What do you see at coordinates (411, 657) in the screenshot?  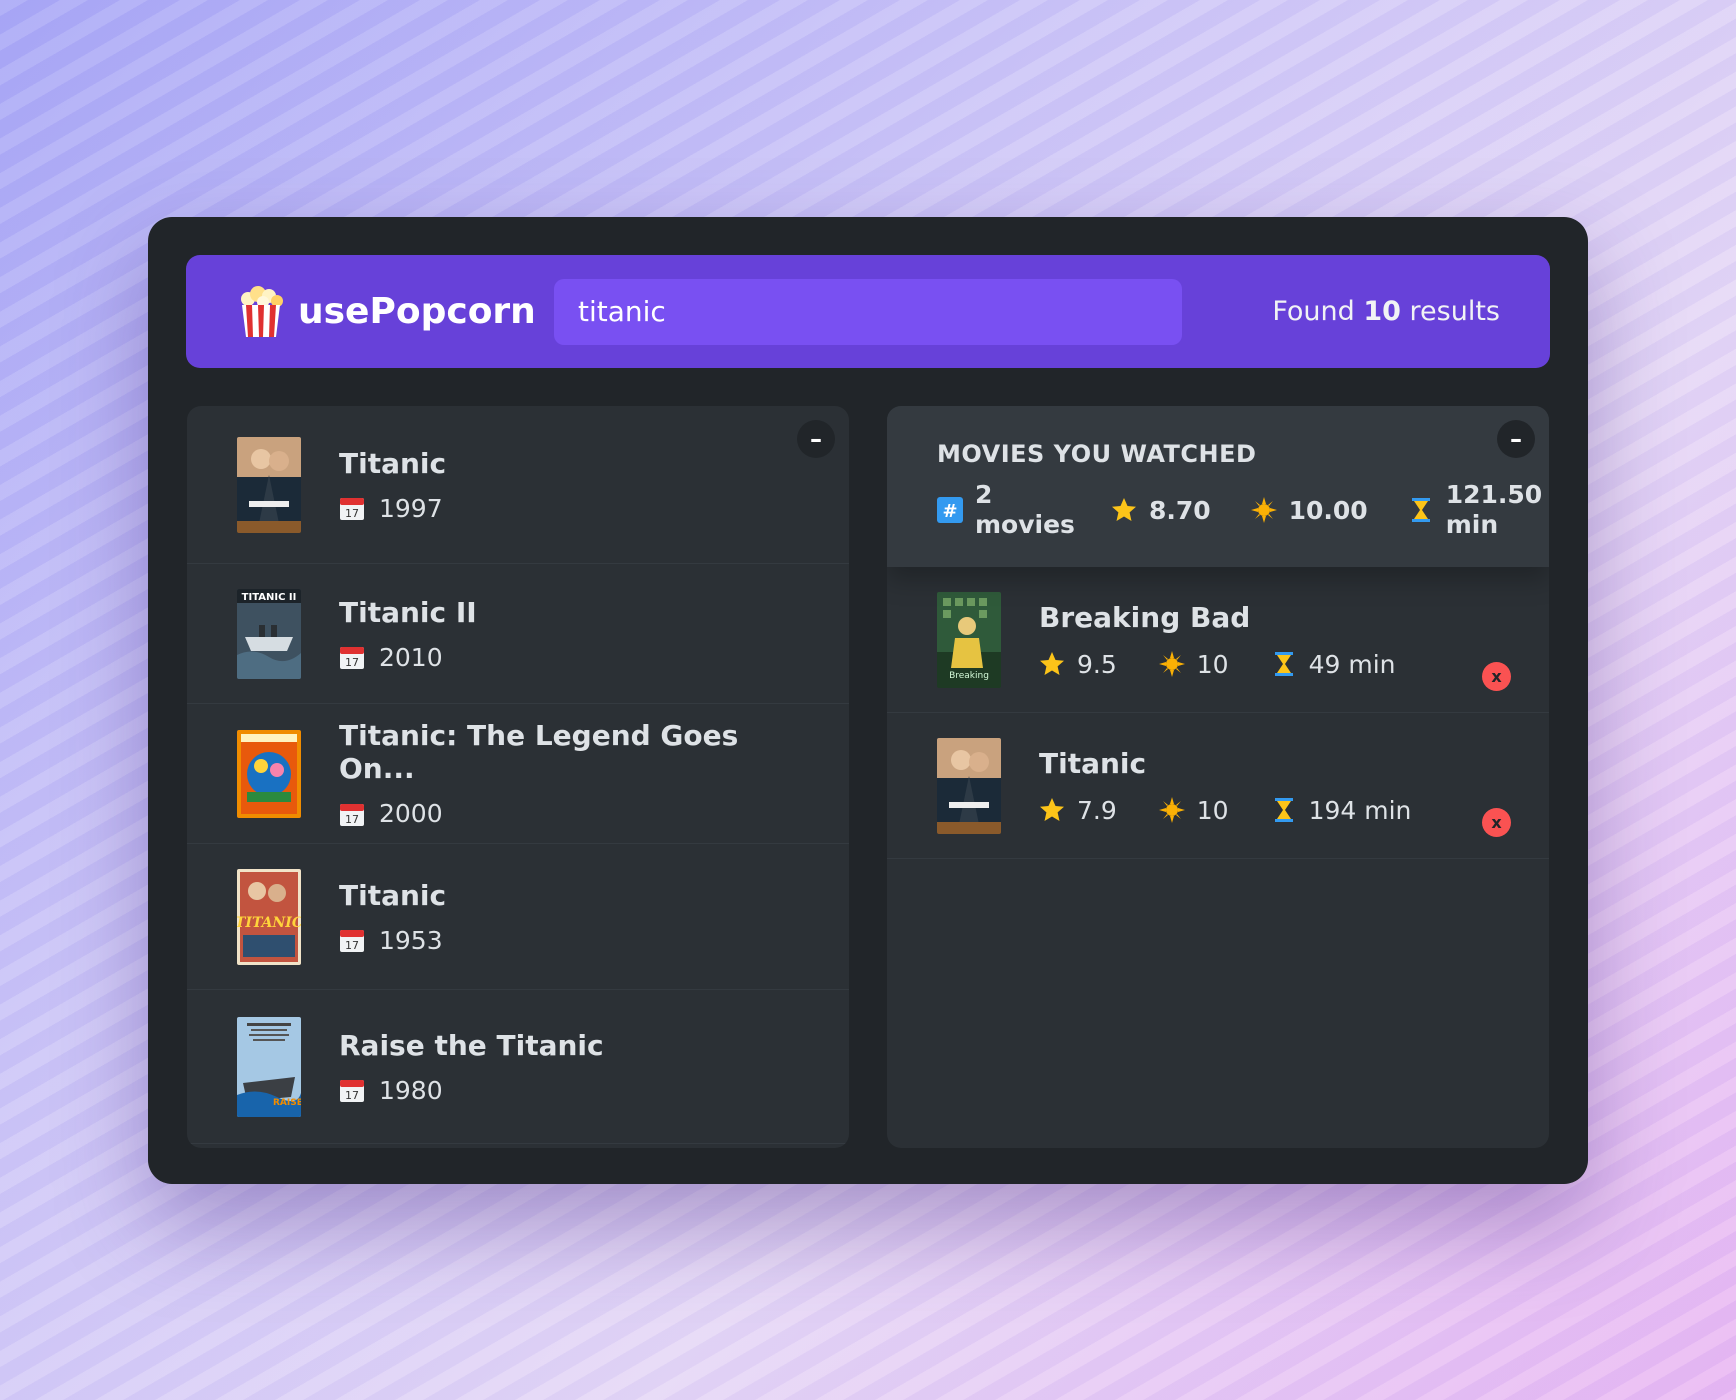 I see `movie-year: 2010` at bounding box center [411, 657].